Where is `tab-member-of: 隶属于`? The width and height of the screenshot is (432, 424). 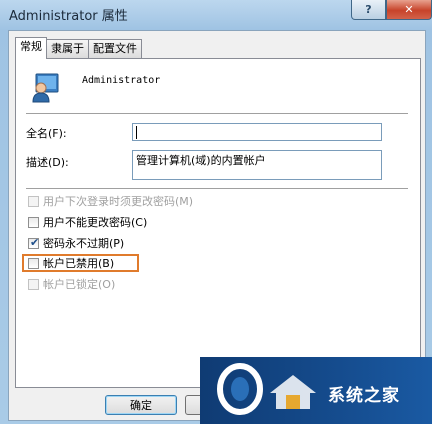 tab-member-of: 隶属于 is located at coordinates (67, 48).